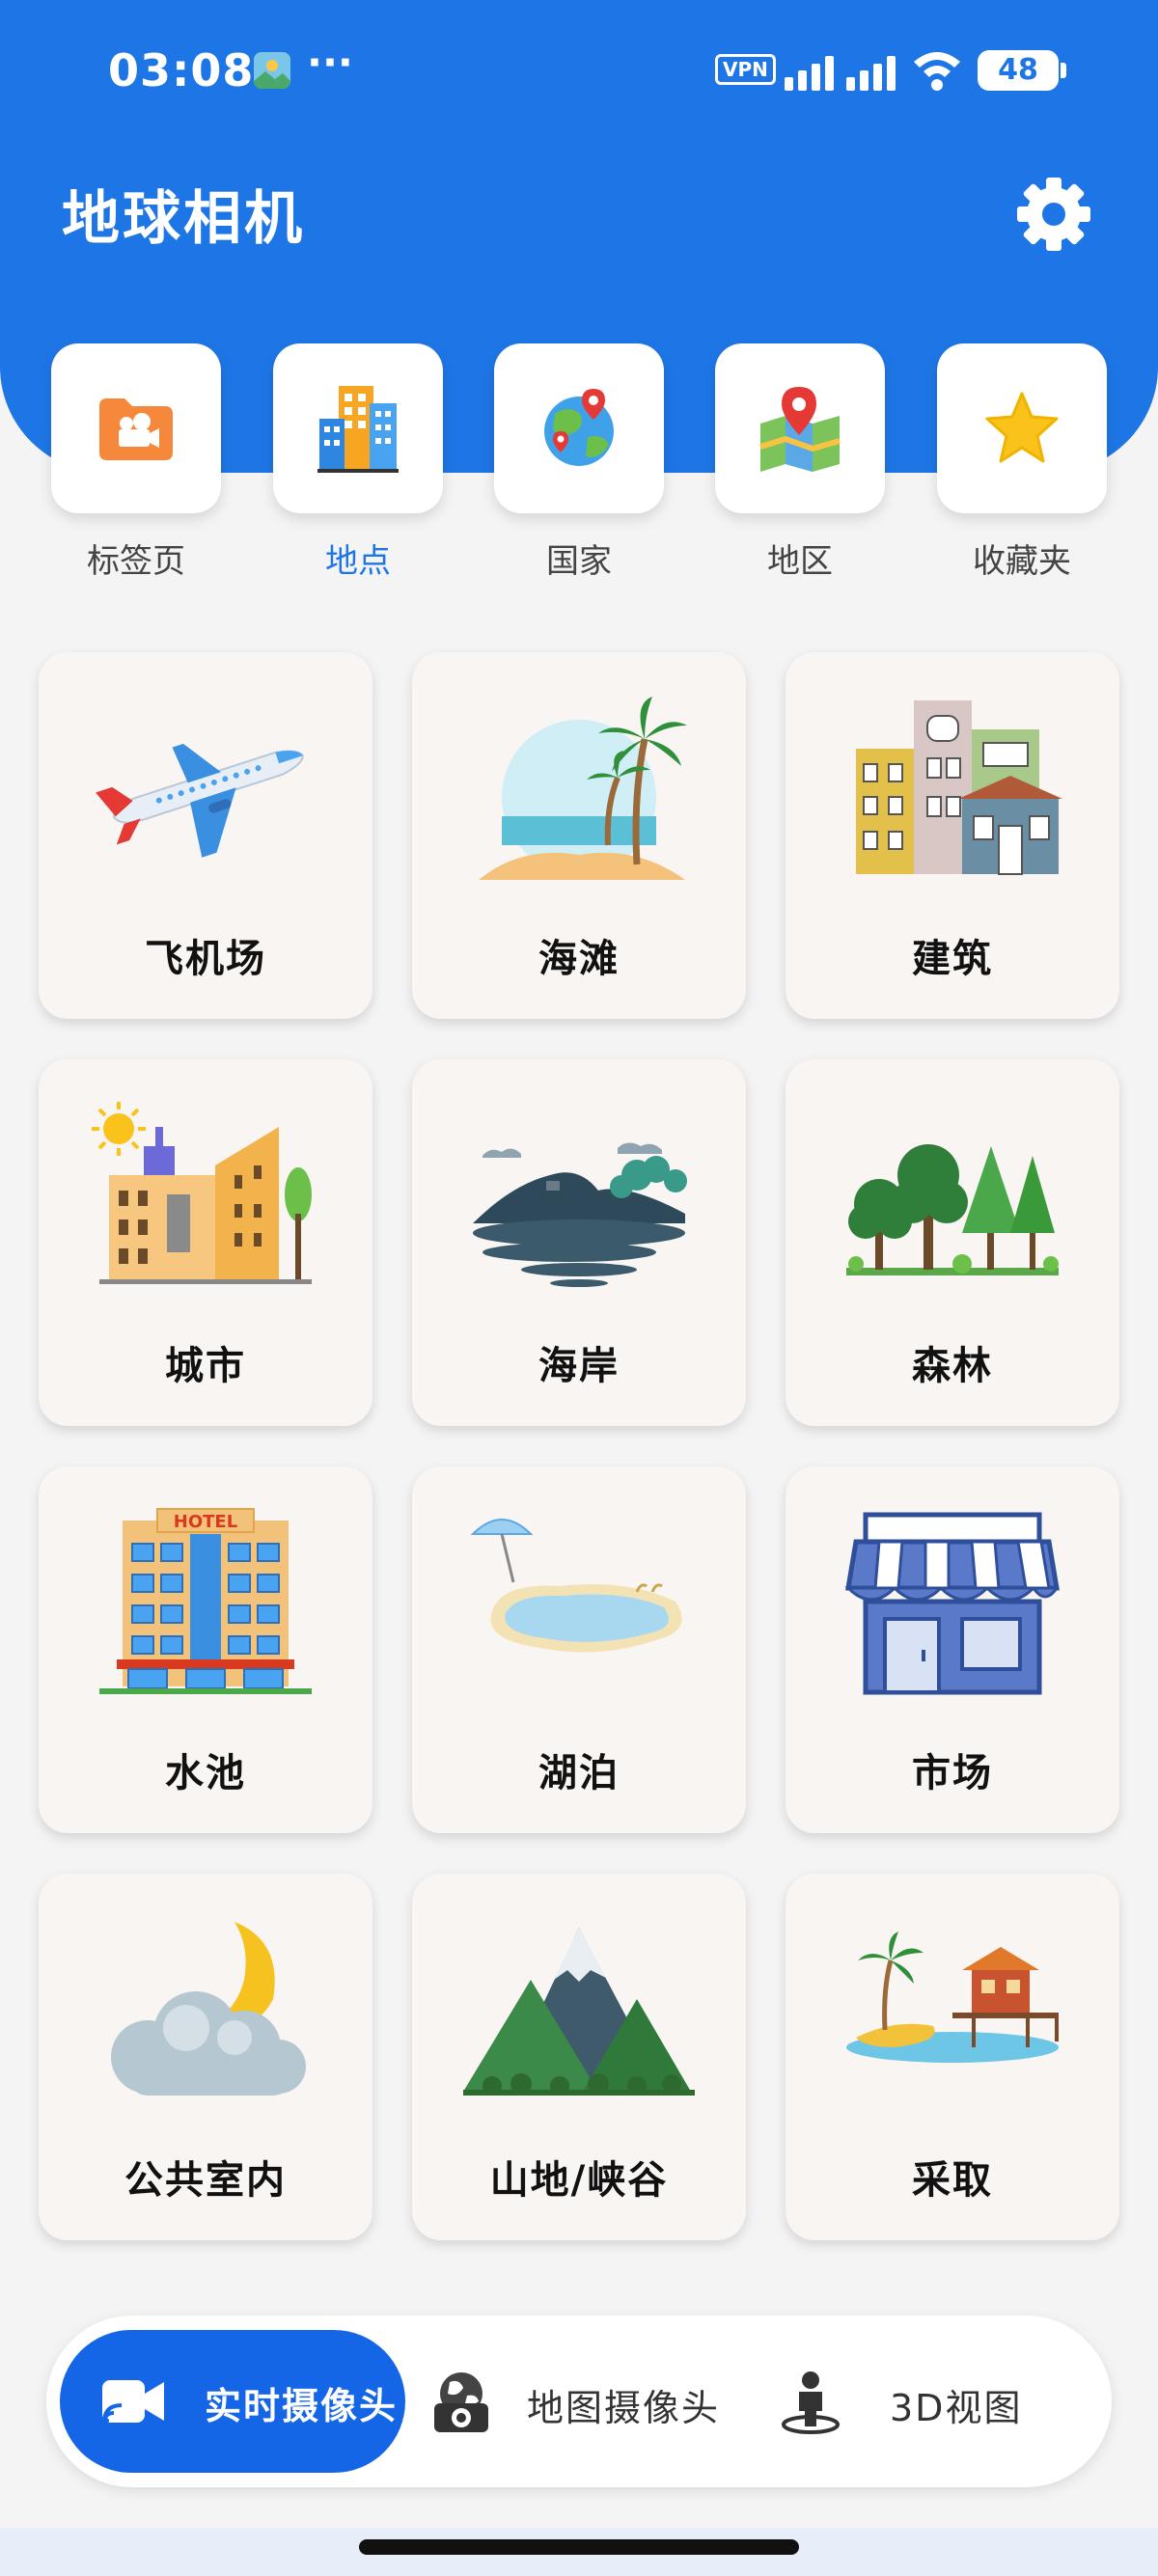 This screenshot has width=1158, height=2576. I want to click on map-camera-label: 地图摄像头, so click(624, 2408).